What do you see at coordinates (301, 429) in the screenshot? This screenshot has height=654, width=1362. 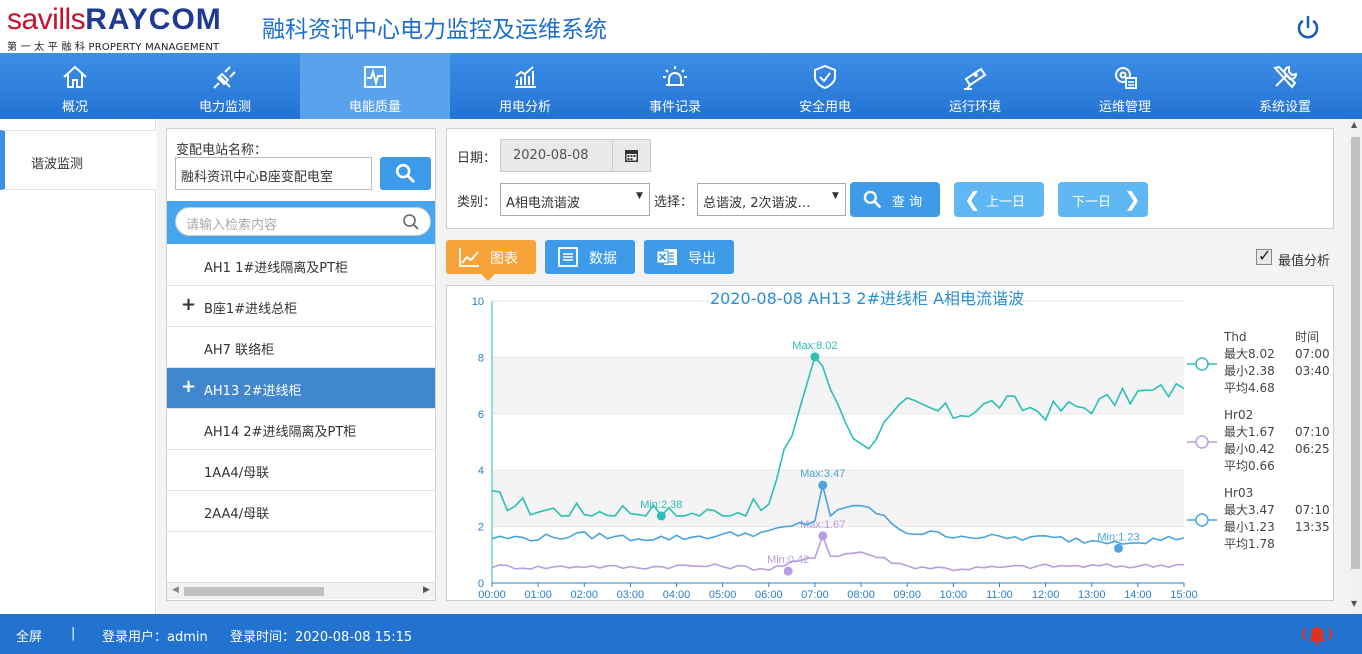 I see `tree-item: AH14 2#进线隔离及PT柜` at bounding box center [301, 429].